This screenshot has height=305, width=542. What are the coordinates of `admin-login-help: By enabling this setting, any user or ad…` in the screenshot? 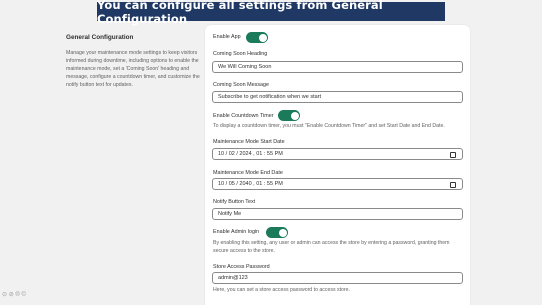 It's located at (331, 247).